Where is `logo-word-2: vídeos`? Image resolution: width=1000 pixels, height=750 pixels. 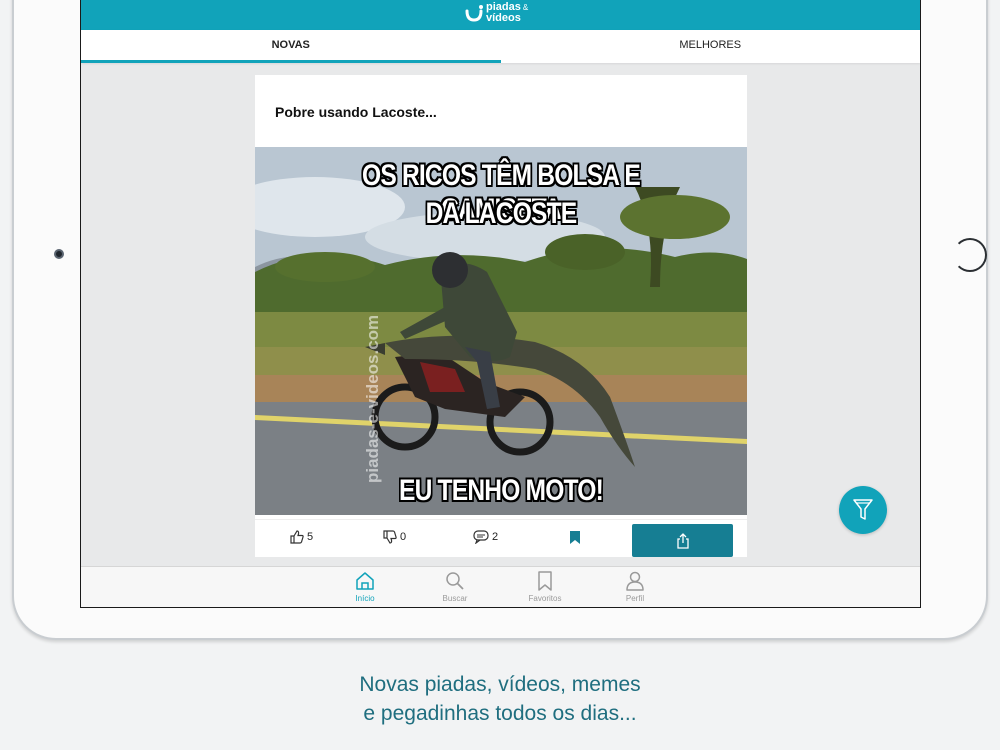
logo-word-2: vídeos is located at coordinates (503, 18).